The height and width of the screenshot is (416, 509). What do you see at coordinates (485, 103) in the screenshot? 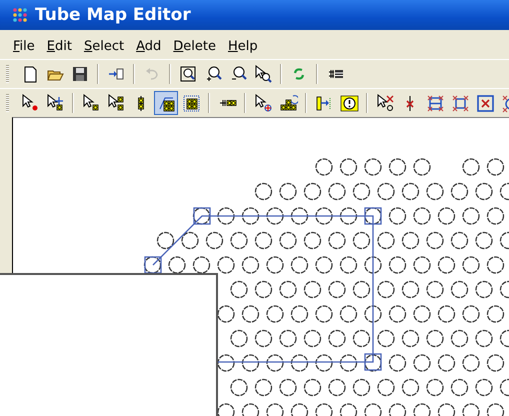
I see `delete-box-icon` at bounding box center [485, 103].